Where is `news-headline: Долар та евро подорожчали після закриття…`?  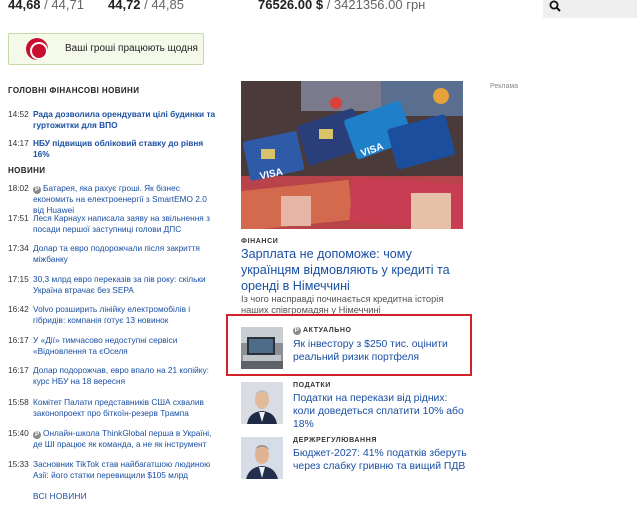
news-headline: Долар та евро подорожчали після закриття… is located at coordinates (125, 254).